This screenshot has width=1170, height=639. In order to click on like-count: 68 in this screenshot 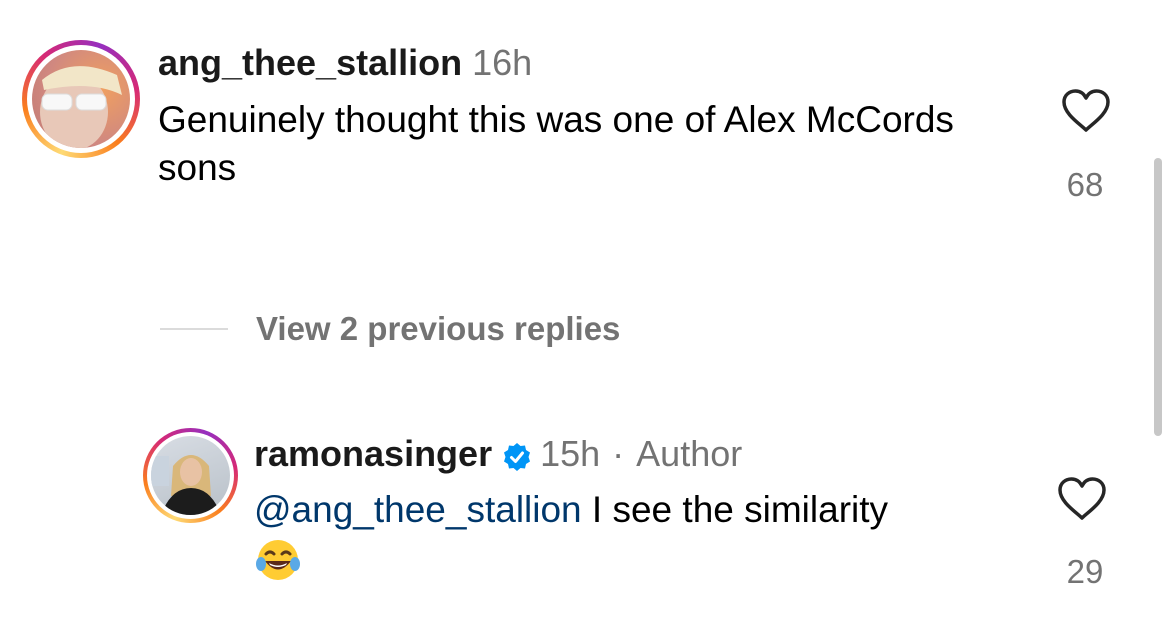, I will do `click(1085, 184)`.